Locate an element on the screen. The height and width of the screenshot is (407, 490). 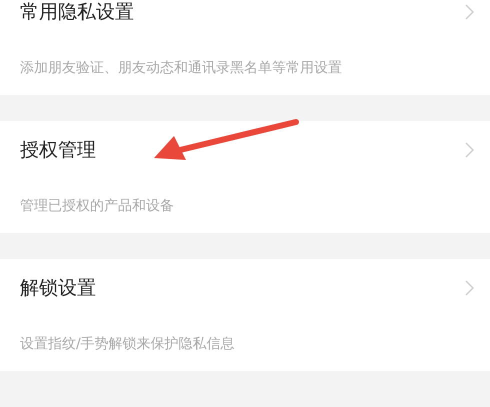
setting-description: 设置指纹/手势解锁来保护隐私信息 is located at coordinates (127, 344).